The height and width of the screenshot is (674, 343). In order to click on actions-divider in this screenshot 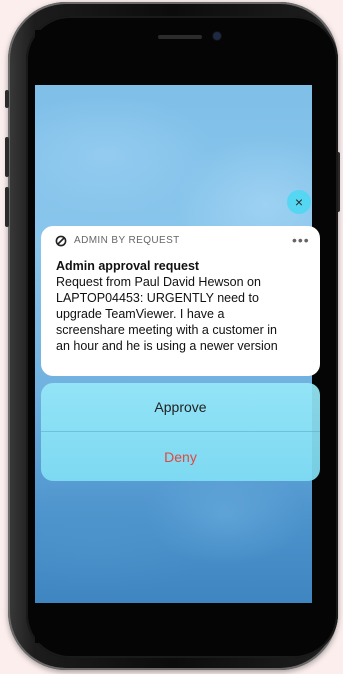, I will do `click(180, 431)`.